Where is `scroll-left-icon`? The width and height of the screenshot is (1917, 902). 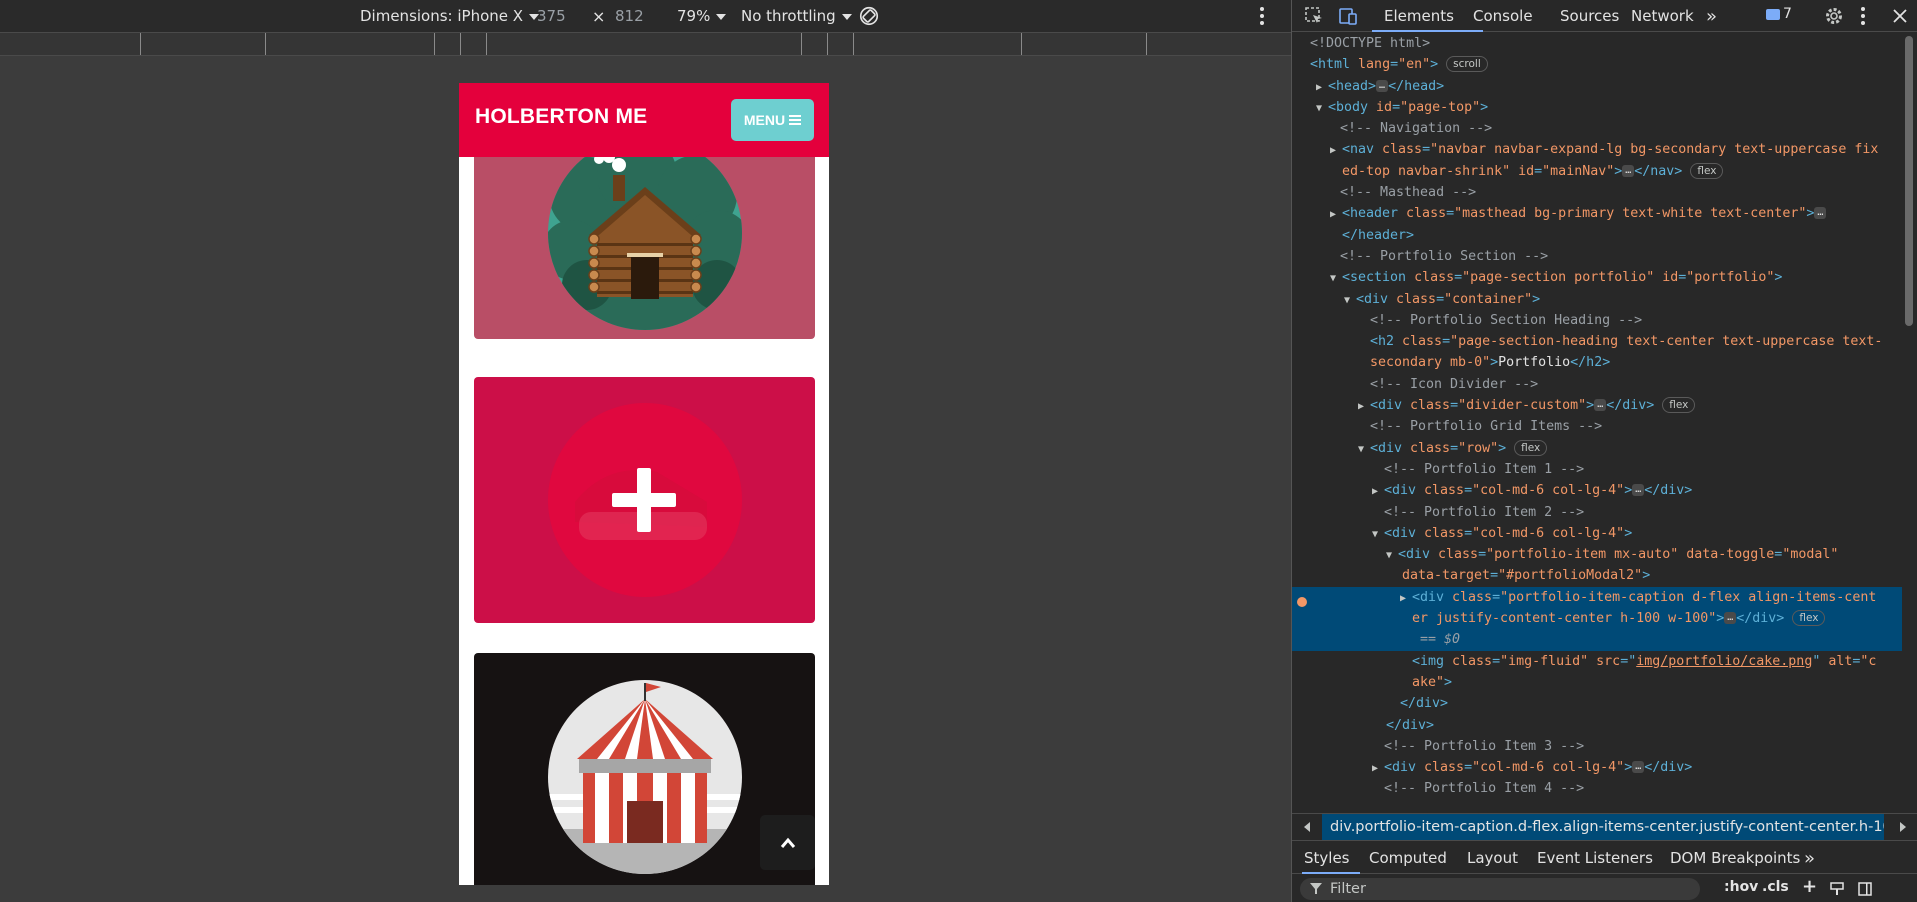
scroll-left-icon is located at coordinates (1307, 827).